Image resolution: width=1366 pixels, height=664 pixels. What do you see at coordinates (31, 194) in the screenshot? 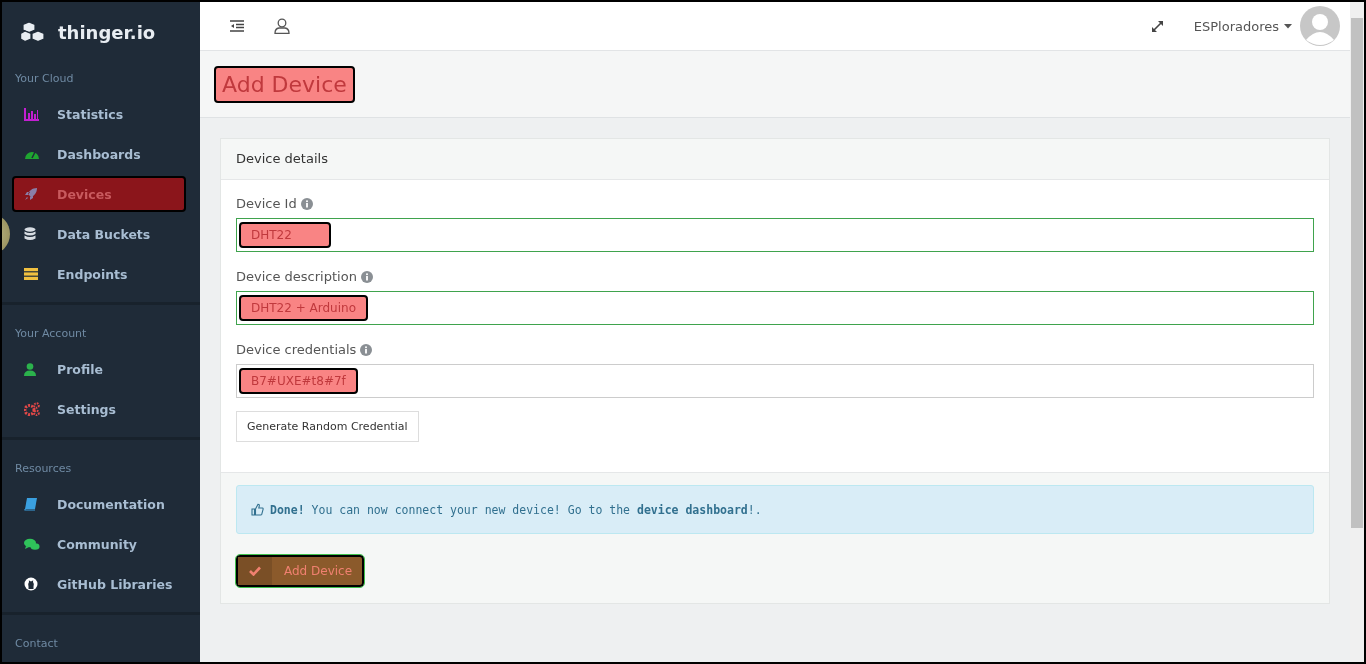
I see `rocket-icon` at bounding box center [31, 194].